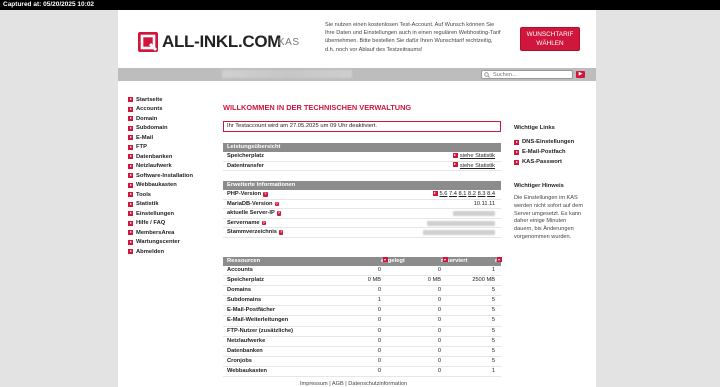 This screenshot has width=720, height=387. What do you see at coordinates (160, 176) in the screenshot?
I see `nav-item-software-installation: Software-Installation` at bounding box center [160, 176].